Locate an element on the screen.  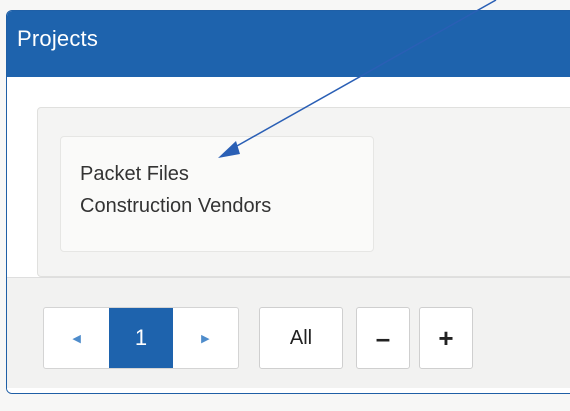
project-item-packet-files: Packet Files is located at coordinates (134, 174).